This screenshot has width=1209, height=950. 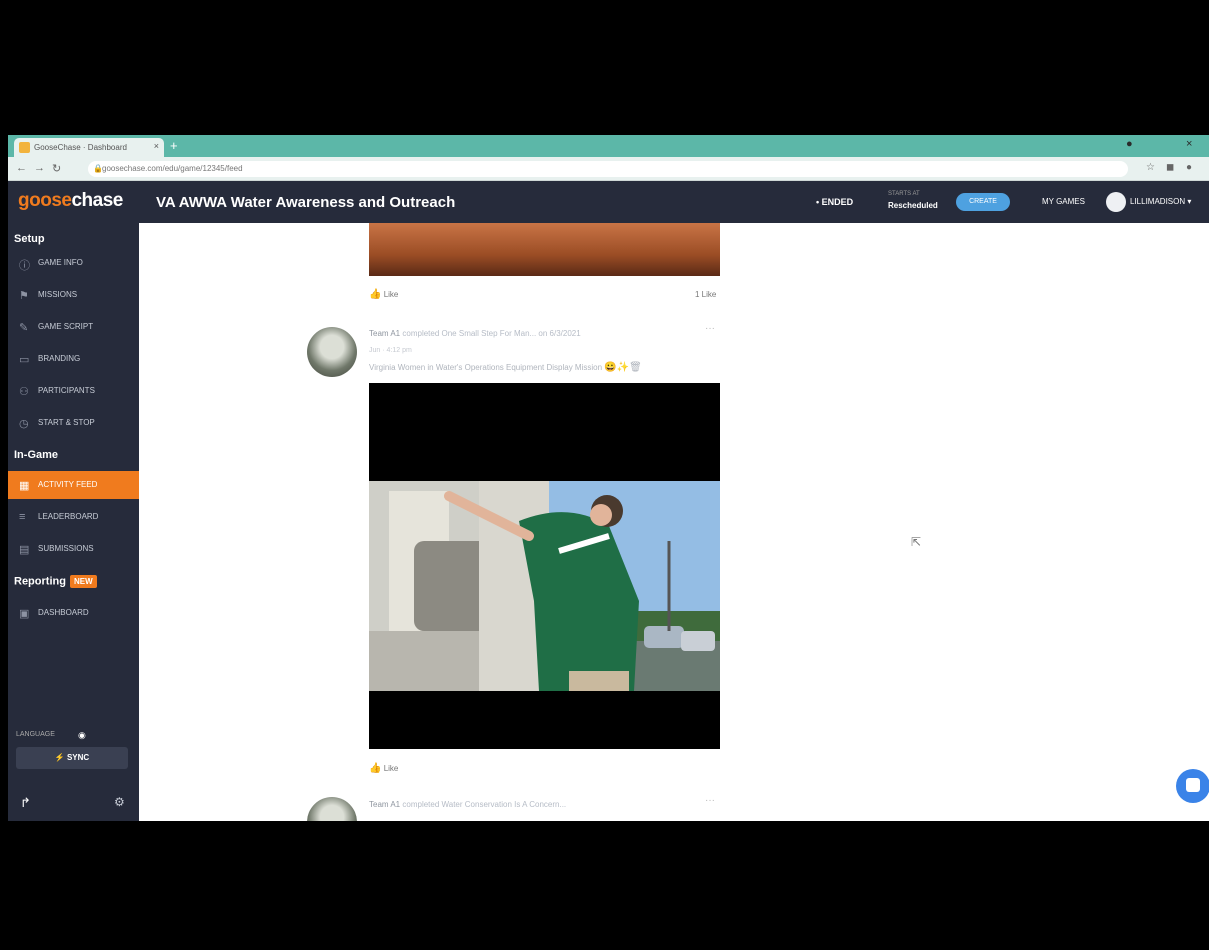 What do you see at coordinates (24, 328) in the screenshot?
I see `script-icon: ✎` at bounding box center [24, 328].